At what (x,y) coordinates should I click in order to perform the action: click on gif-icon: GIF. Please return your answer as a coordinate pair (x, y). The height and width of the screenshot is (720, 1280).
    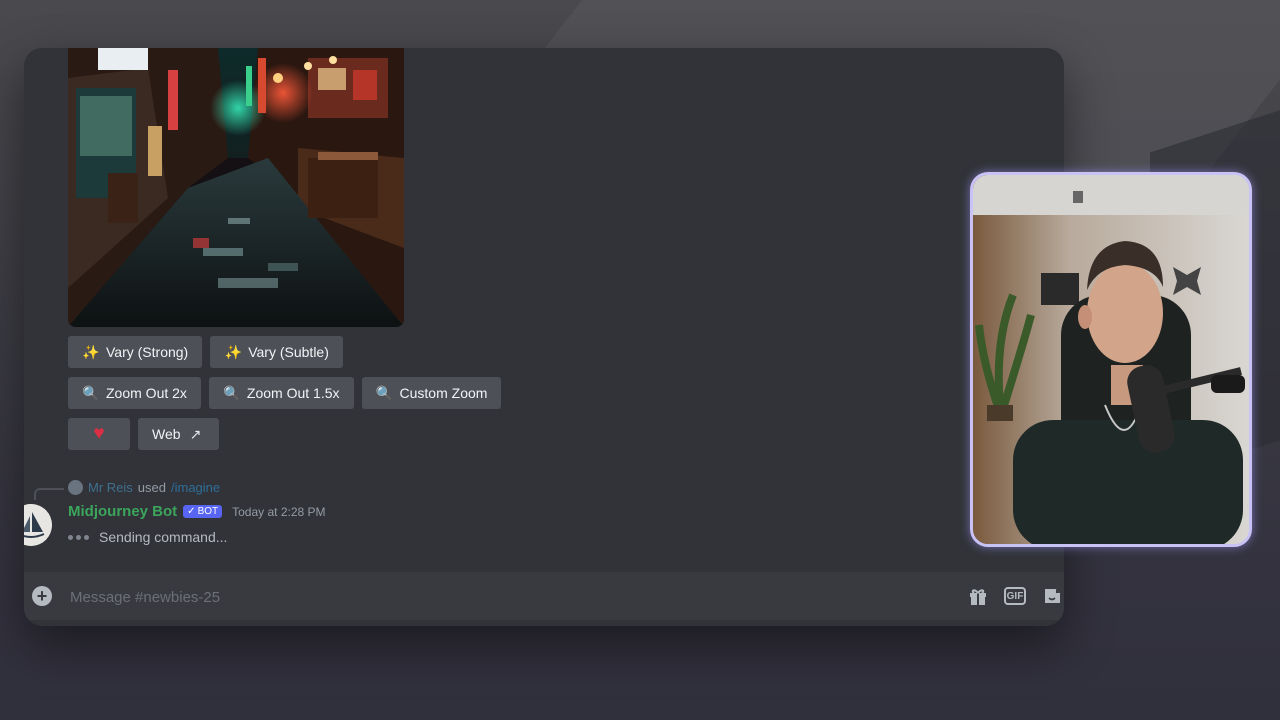
    Looking at the image, I should click on (1015, 596).